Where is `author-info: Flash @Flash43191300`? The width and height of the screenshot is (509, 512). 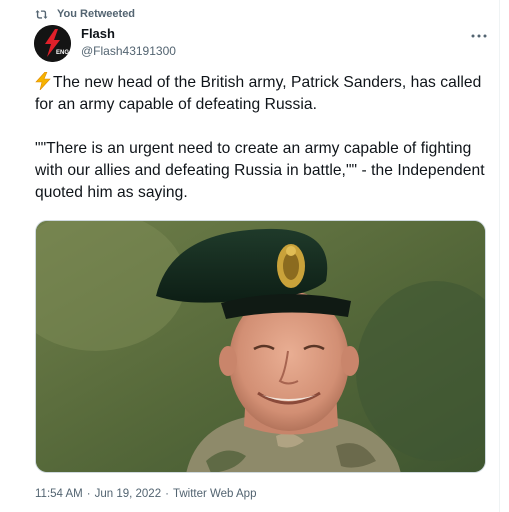
author-info: Flash @Flash43191300 is located at coordinates (128, 42).